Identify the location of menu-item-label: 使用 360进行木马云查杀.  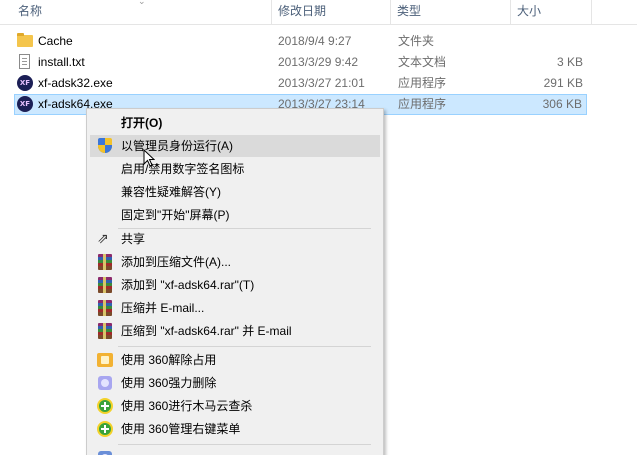
(187, 406).